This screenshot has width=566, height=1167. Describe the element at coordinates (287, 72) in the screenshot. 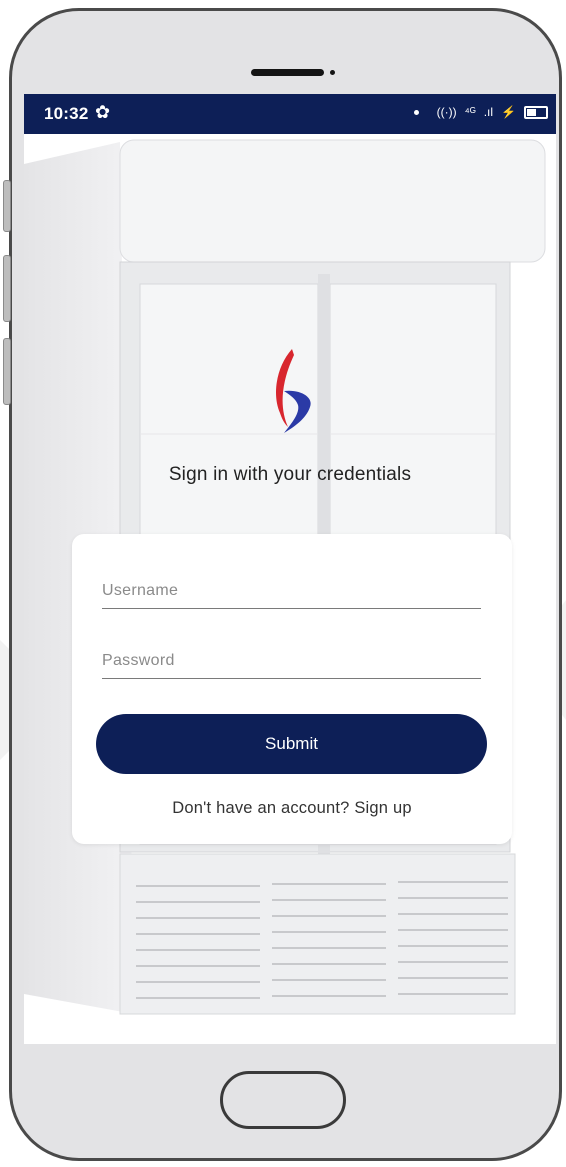

I see `phone-speaker` at that location.